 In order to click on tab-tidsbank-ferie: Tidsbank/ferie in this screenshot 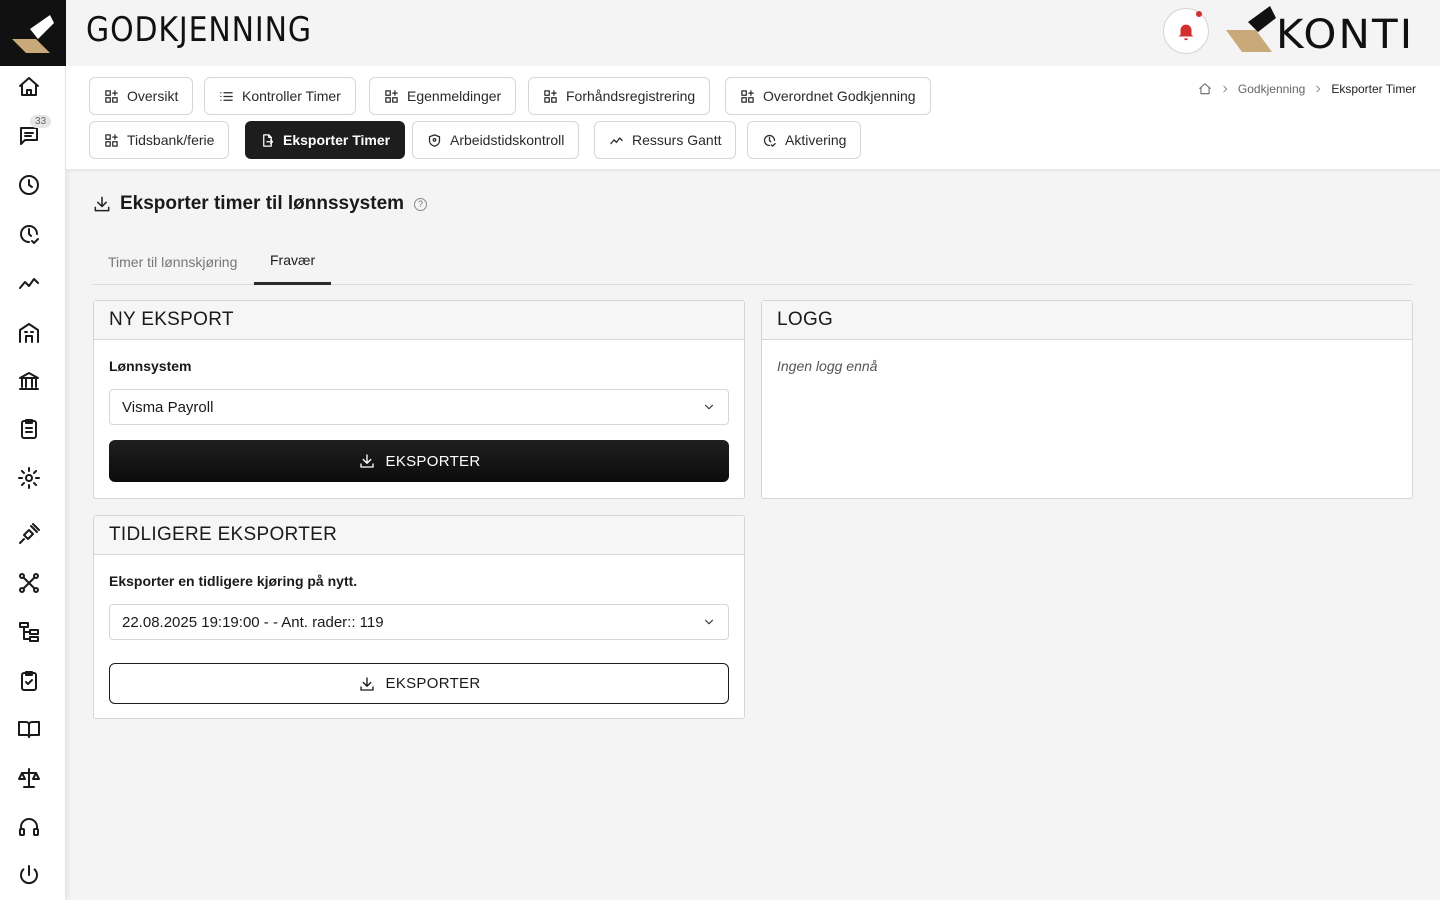, I will do `click(159, 140)`.